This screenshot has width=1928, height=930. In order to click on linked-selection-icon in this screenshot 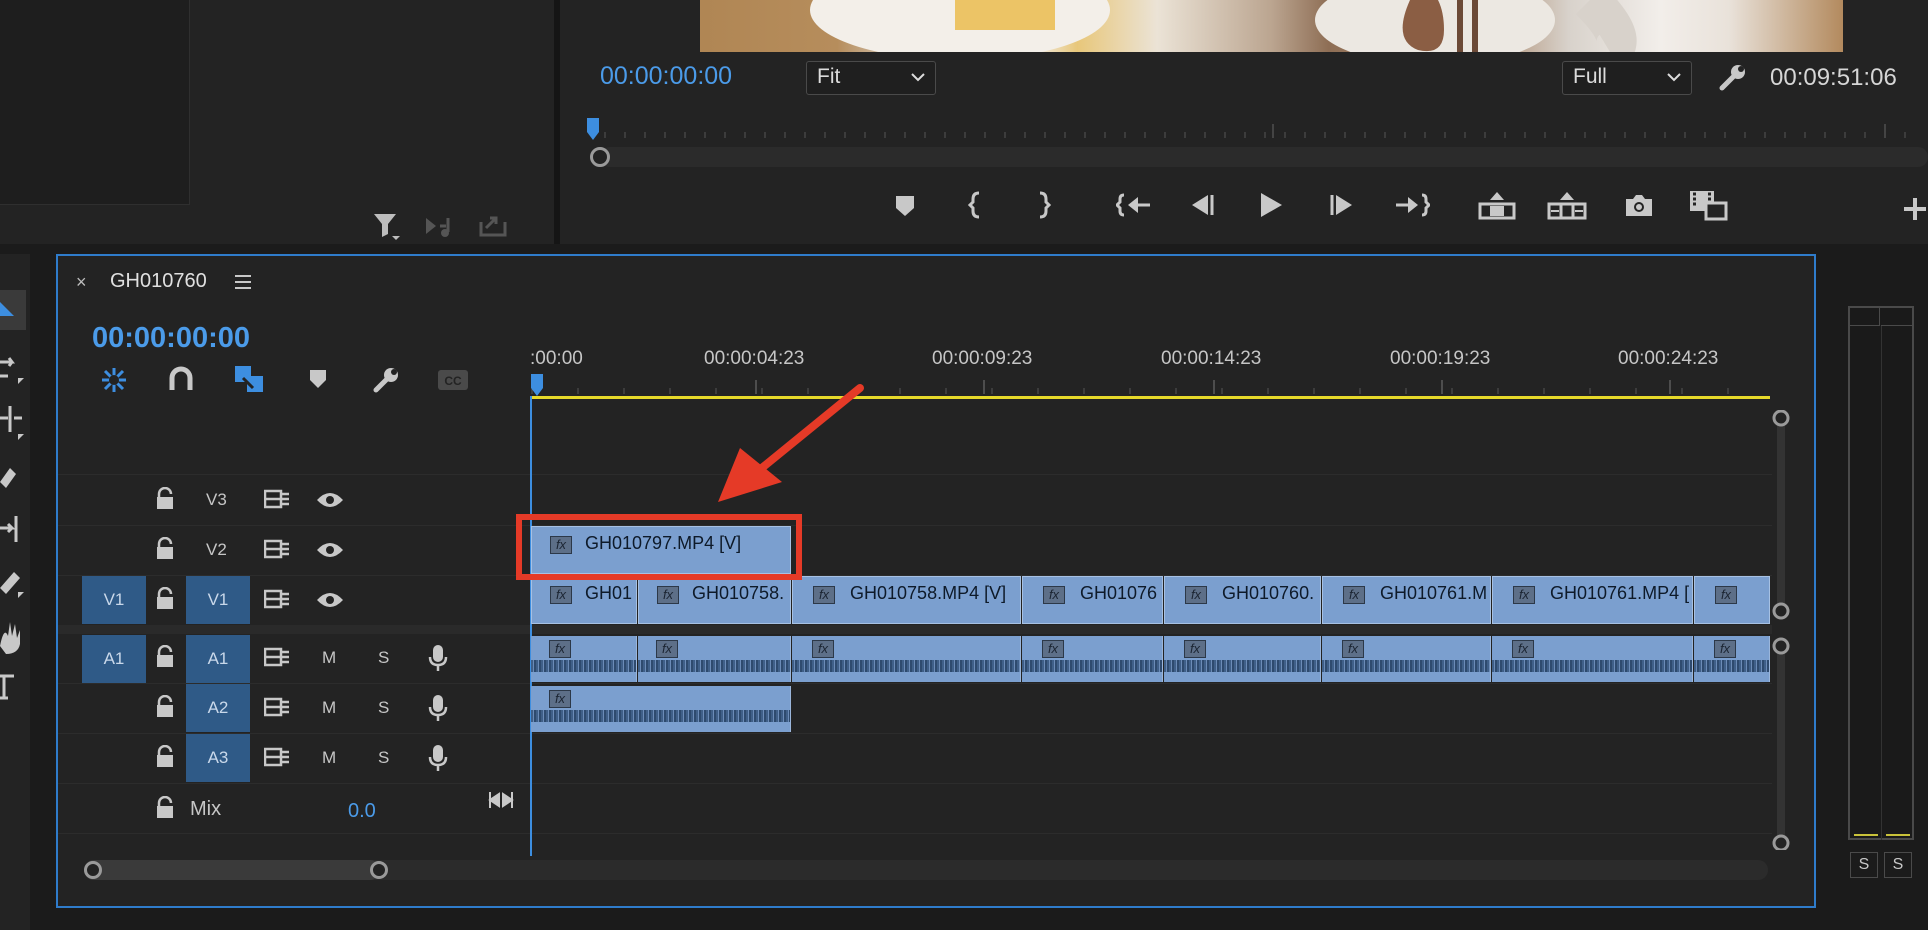, I will do `click(249, 379)`.